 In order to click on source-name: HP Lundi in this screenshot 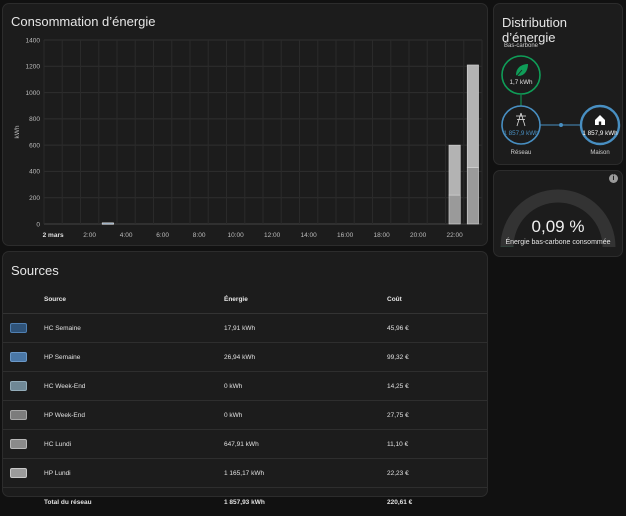, I will do `click(133, 473)`.